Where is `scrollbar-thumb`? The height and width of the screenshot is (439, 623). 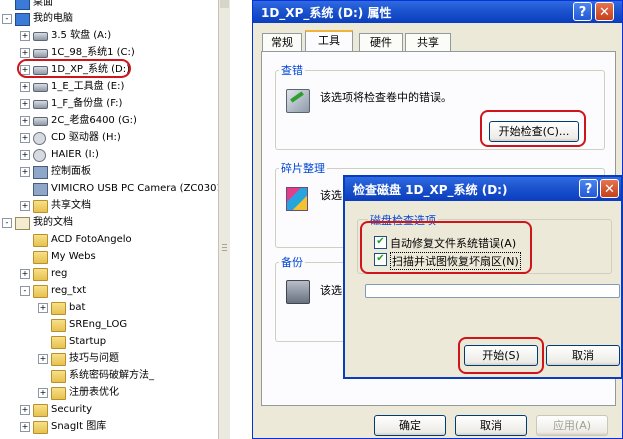 scrollbar-thumb is located at coordinates (224, 4).